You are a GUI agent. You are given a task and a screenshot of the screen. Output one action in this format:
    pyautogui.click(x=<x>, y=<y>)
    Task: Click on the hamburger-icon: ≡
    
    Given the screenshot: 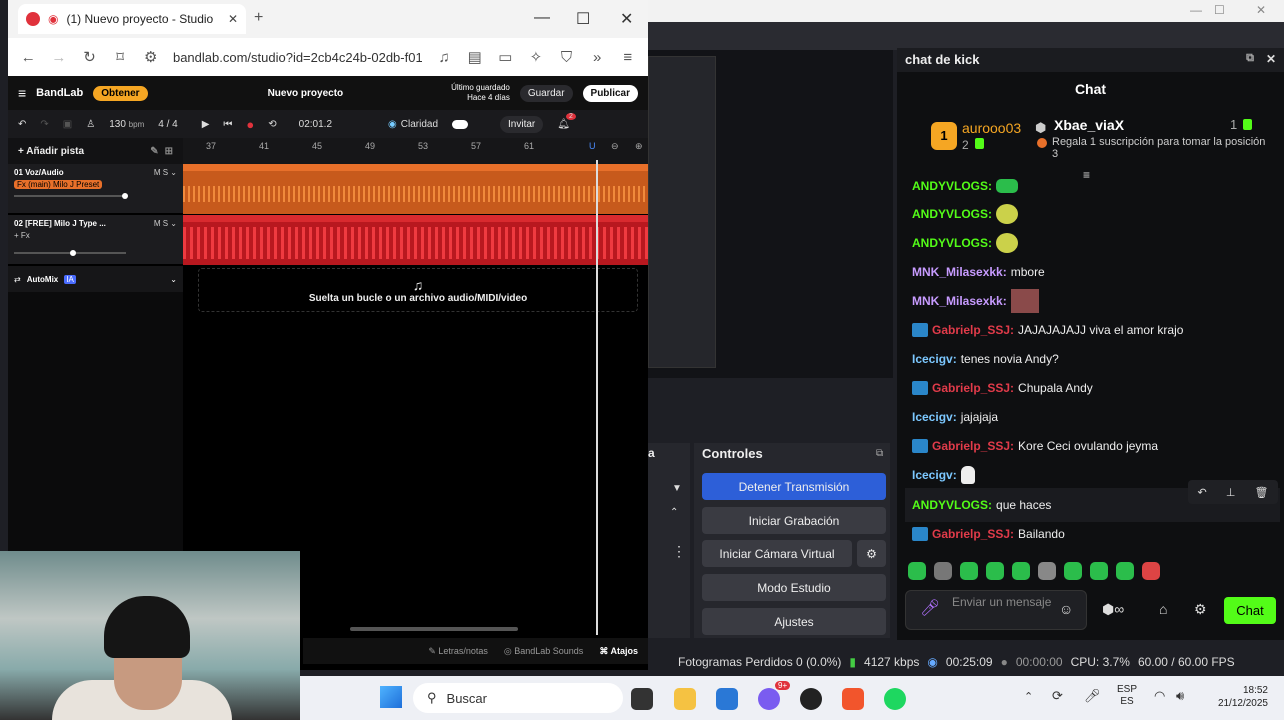 What is the action you would take?
    pyautogui.click(x=22, y=93)
    